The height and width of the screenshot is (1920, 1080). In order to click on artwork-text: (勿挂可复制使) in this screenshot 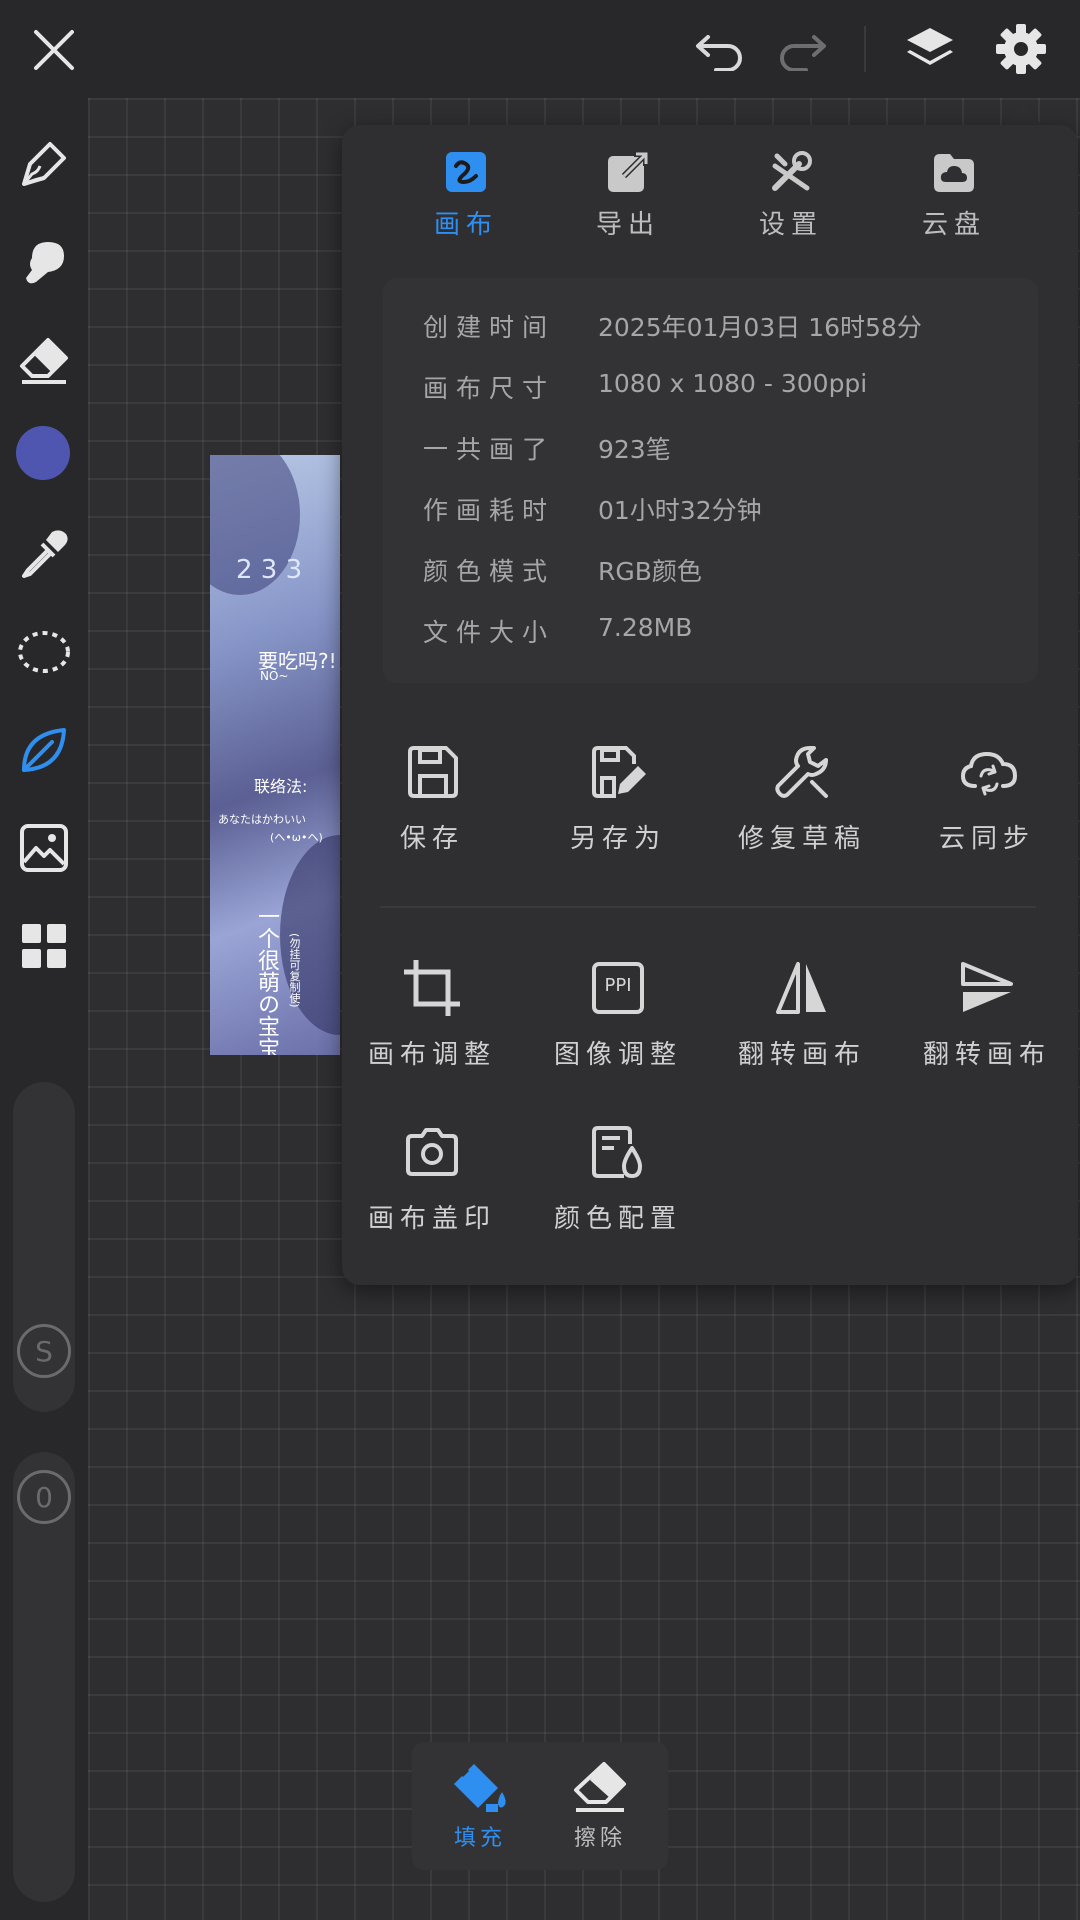, I will do `click(294, 970)`.